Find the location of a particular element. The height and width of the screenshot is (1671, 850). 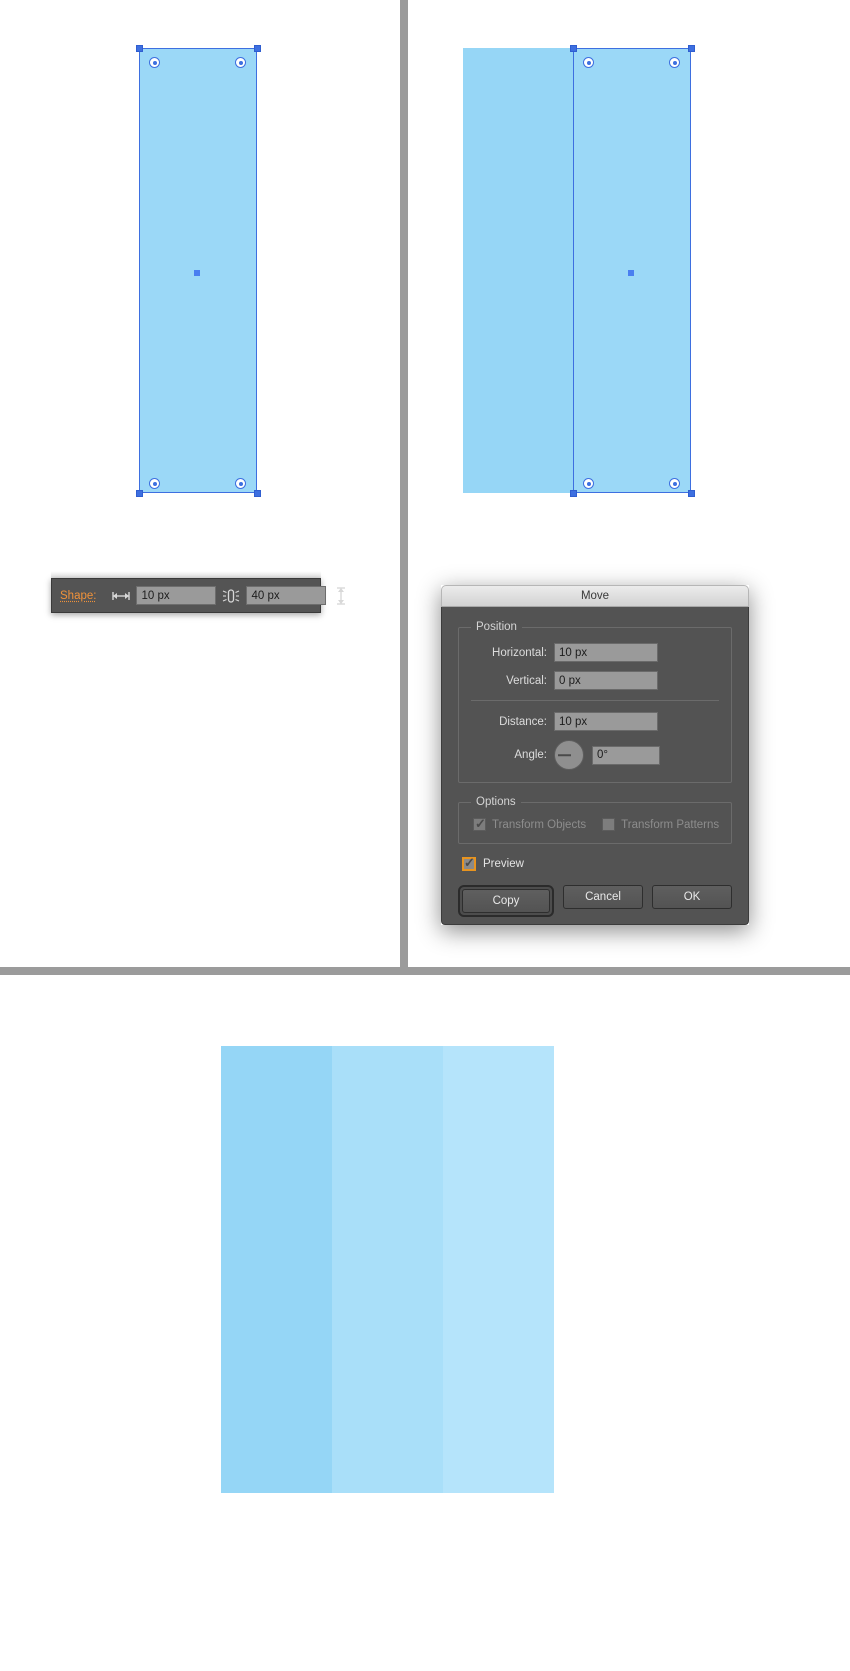

group-separator is located at coordinates (595, 700).